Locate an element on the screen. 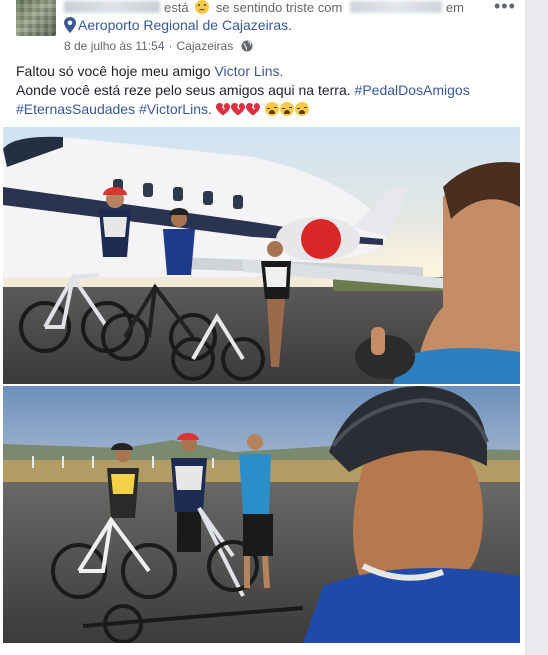 The image size is (548, 655). post-header: está se sentindo triste com em is located at coordinates (284, 8).